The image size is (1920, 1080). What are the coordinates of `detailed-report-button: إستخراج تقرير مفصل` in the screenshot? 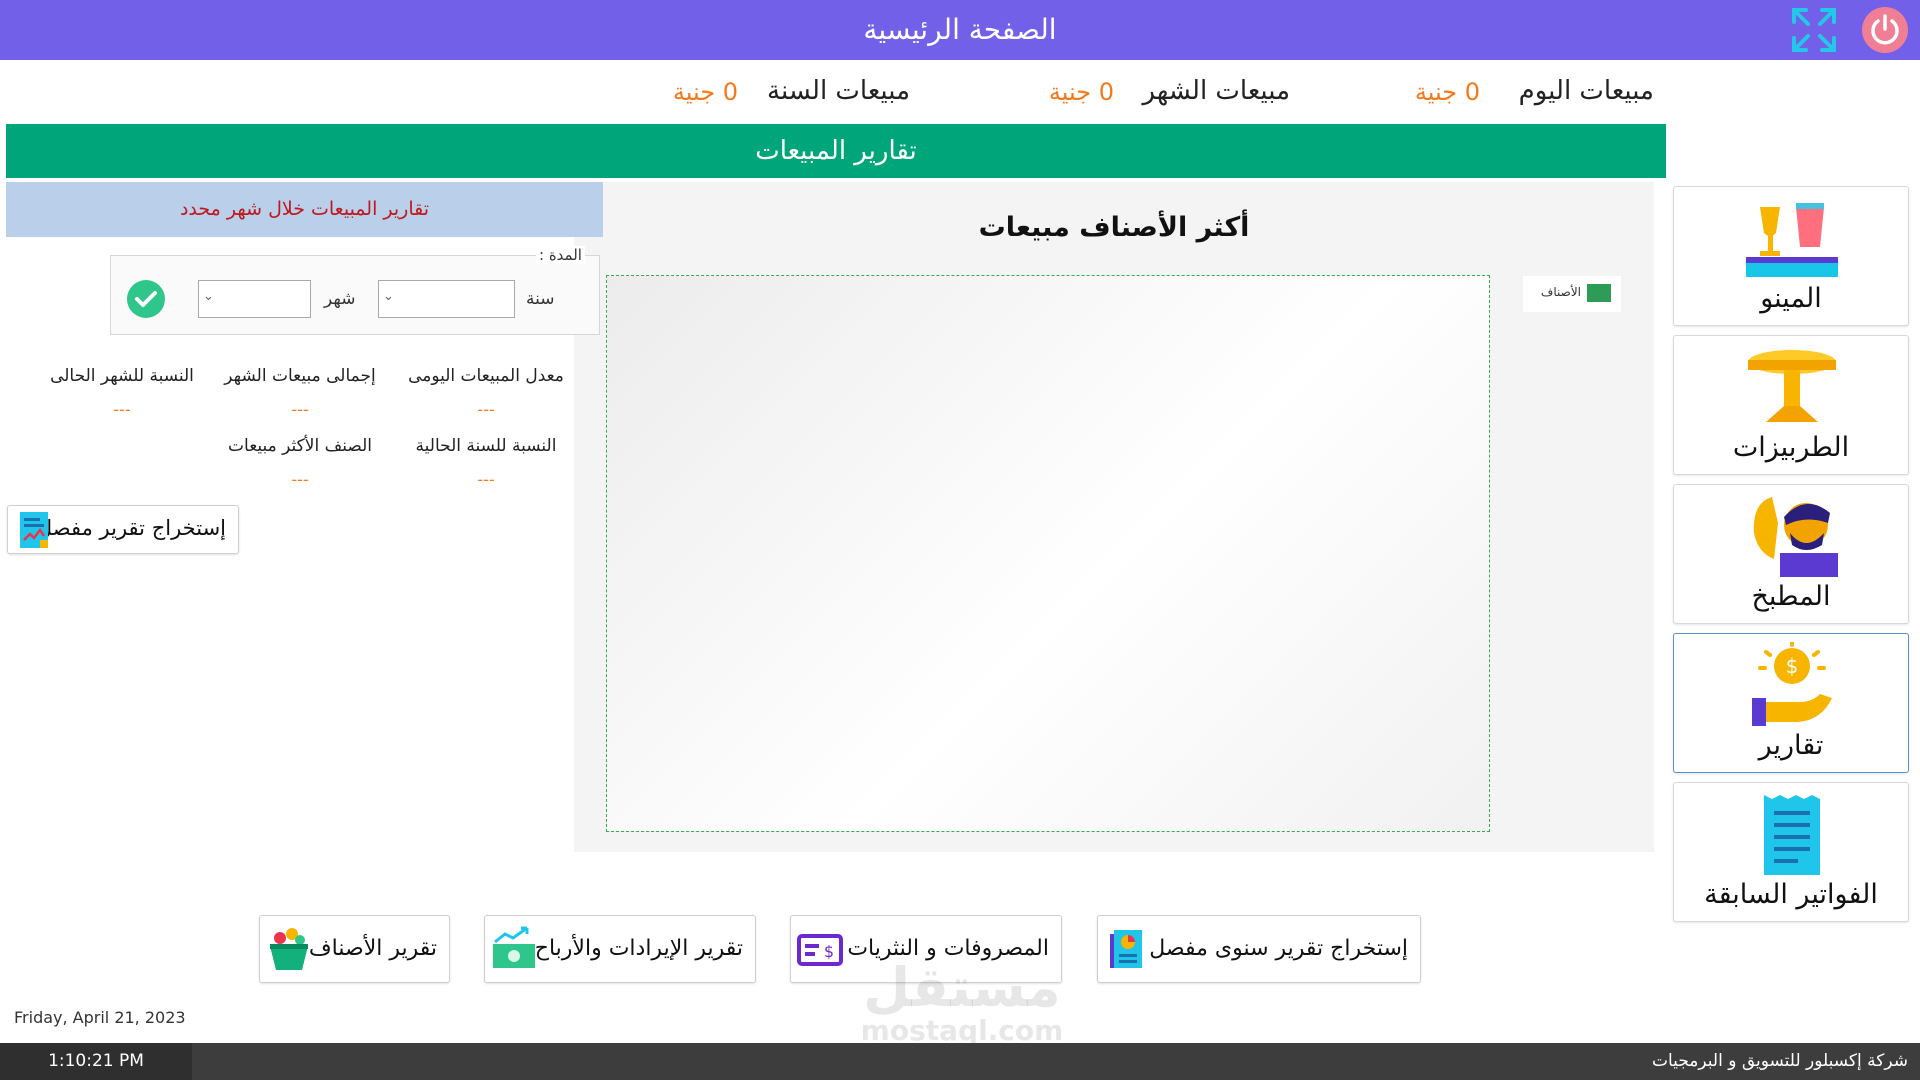 It's located at (123, 529).